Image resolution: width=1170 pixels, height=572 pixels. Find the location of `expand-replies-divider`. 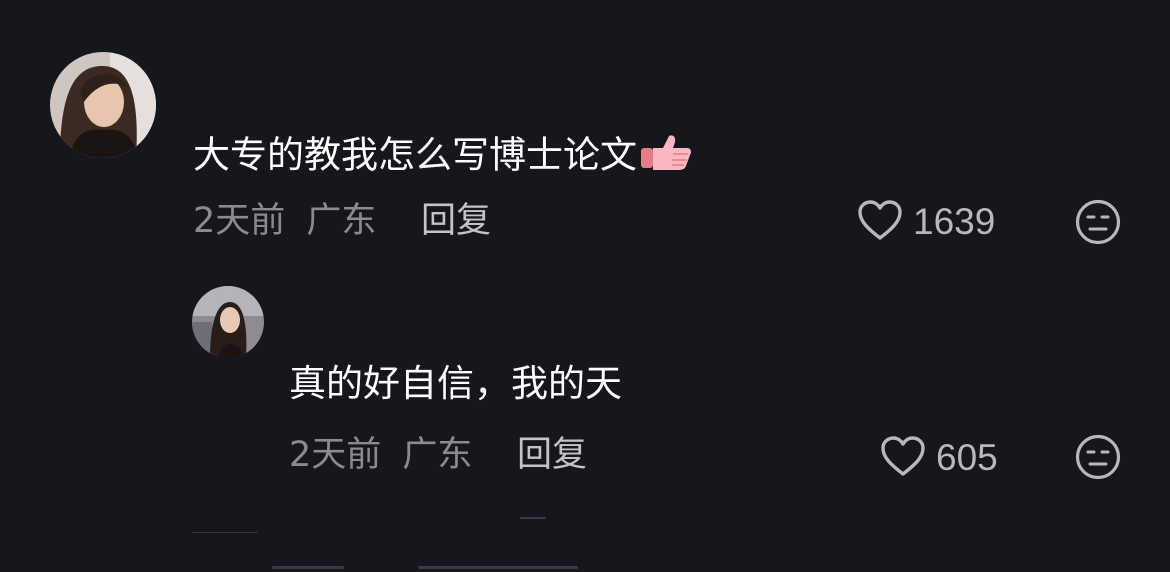

expand-replies-divider is located at coordinates (225, 532).